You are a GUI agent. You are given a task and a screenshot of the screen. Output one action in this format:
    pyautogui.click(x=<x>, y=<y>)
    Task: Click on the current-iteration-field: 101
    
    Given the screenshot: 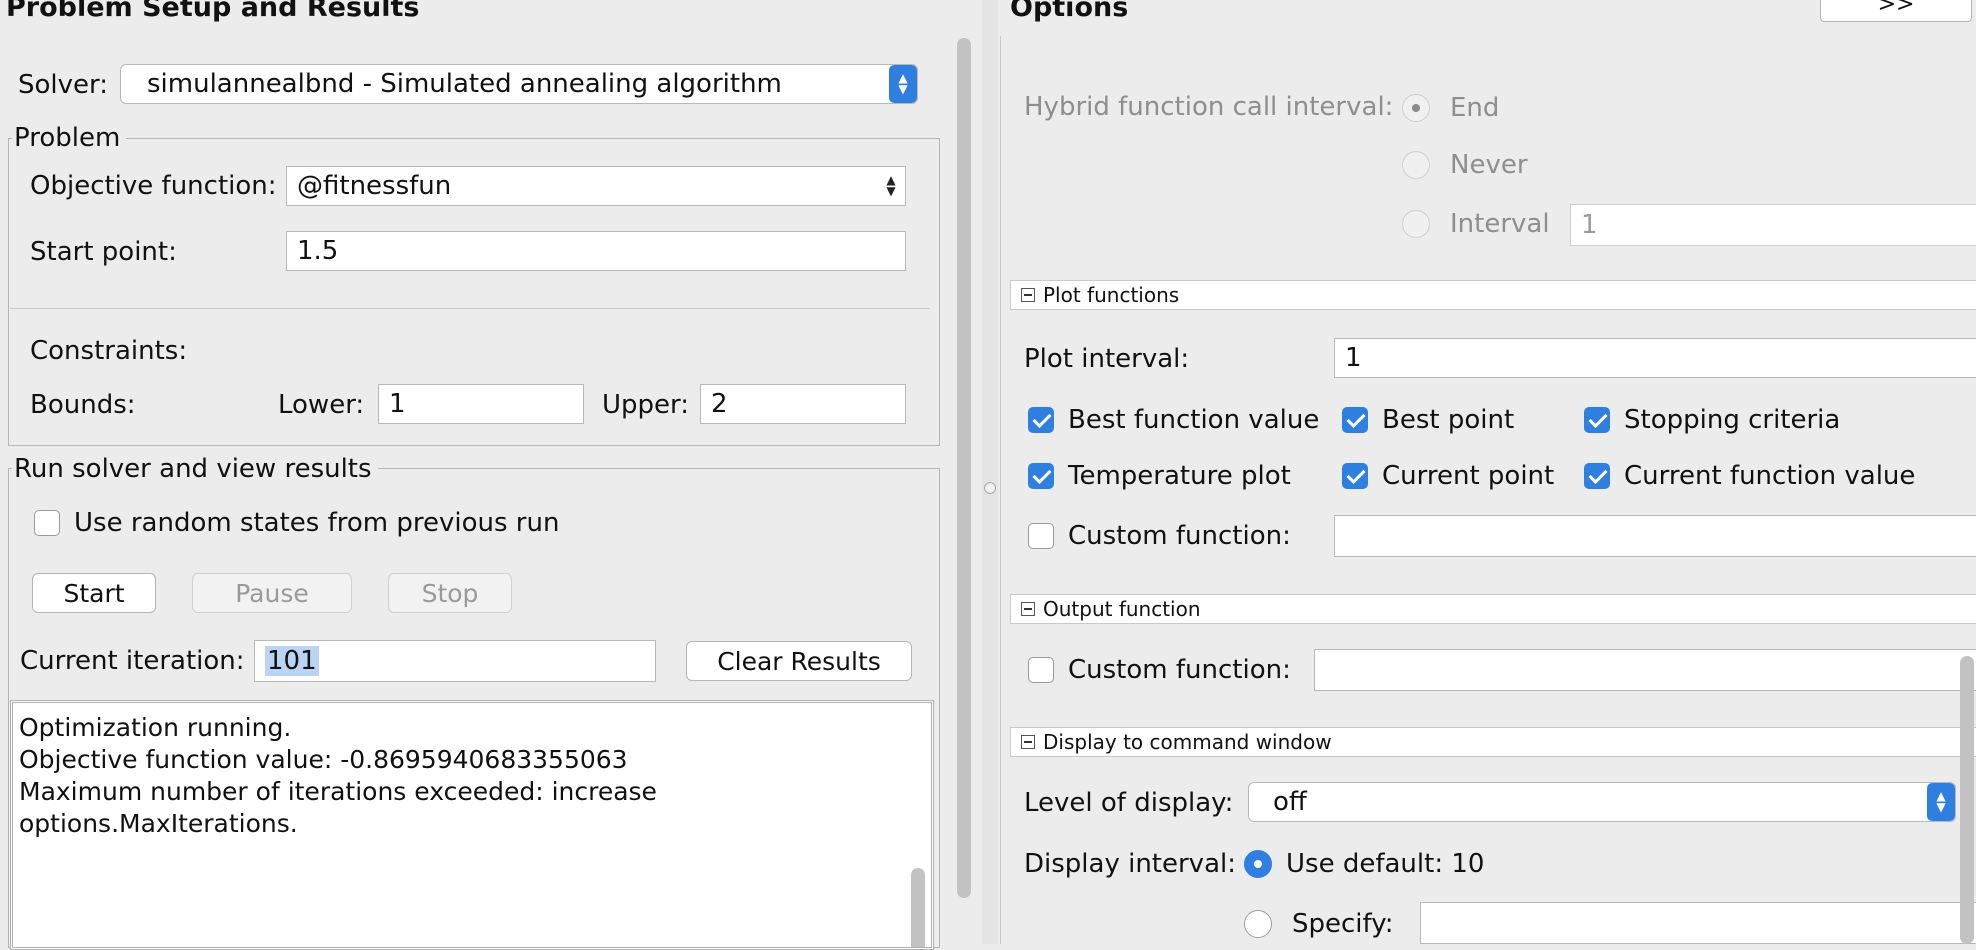 What is the action you would take?
    pyautogui.click(x=455, y=661)
    